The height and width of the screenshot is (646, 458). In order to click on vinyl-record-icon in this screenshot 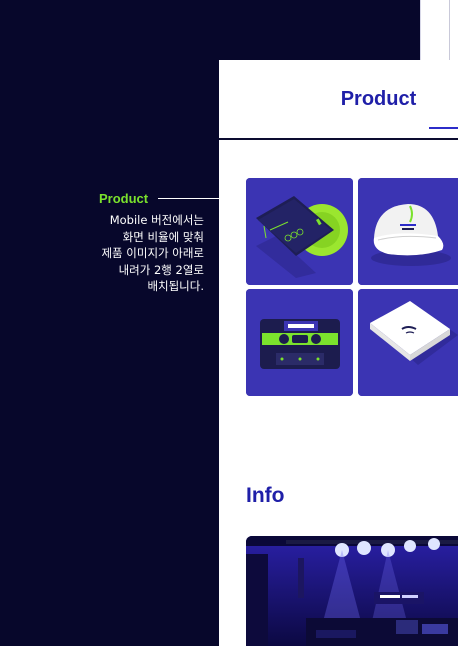, I will do `click(299, 231)`.